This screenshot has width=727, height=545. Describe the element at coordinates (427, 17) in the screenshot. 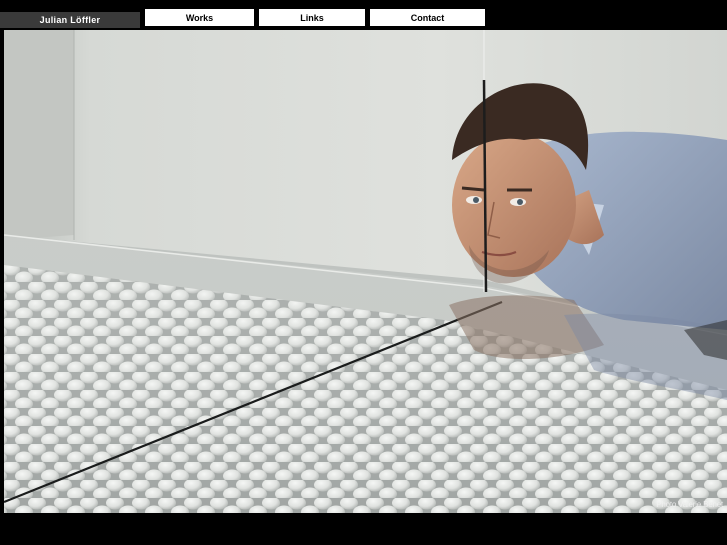

I see `nav-contact-button: Contact` at that location.